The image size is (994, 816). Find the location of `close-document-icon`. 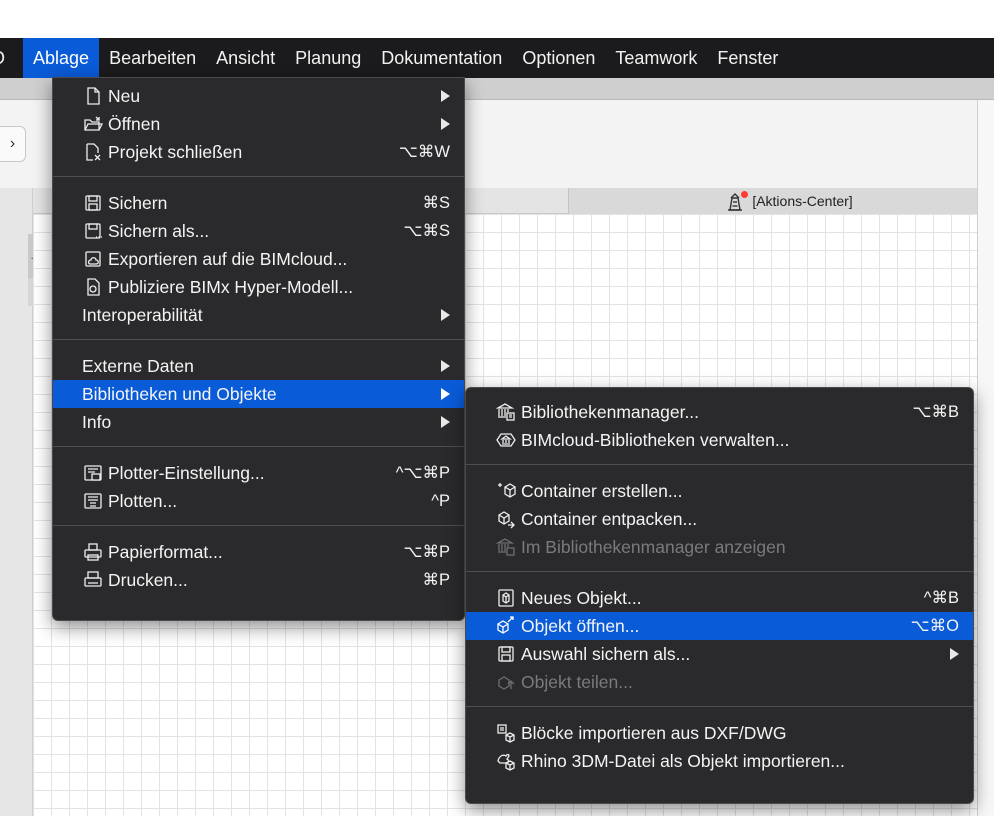

close-document-icon is located at coordinates (93, 152).